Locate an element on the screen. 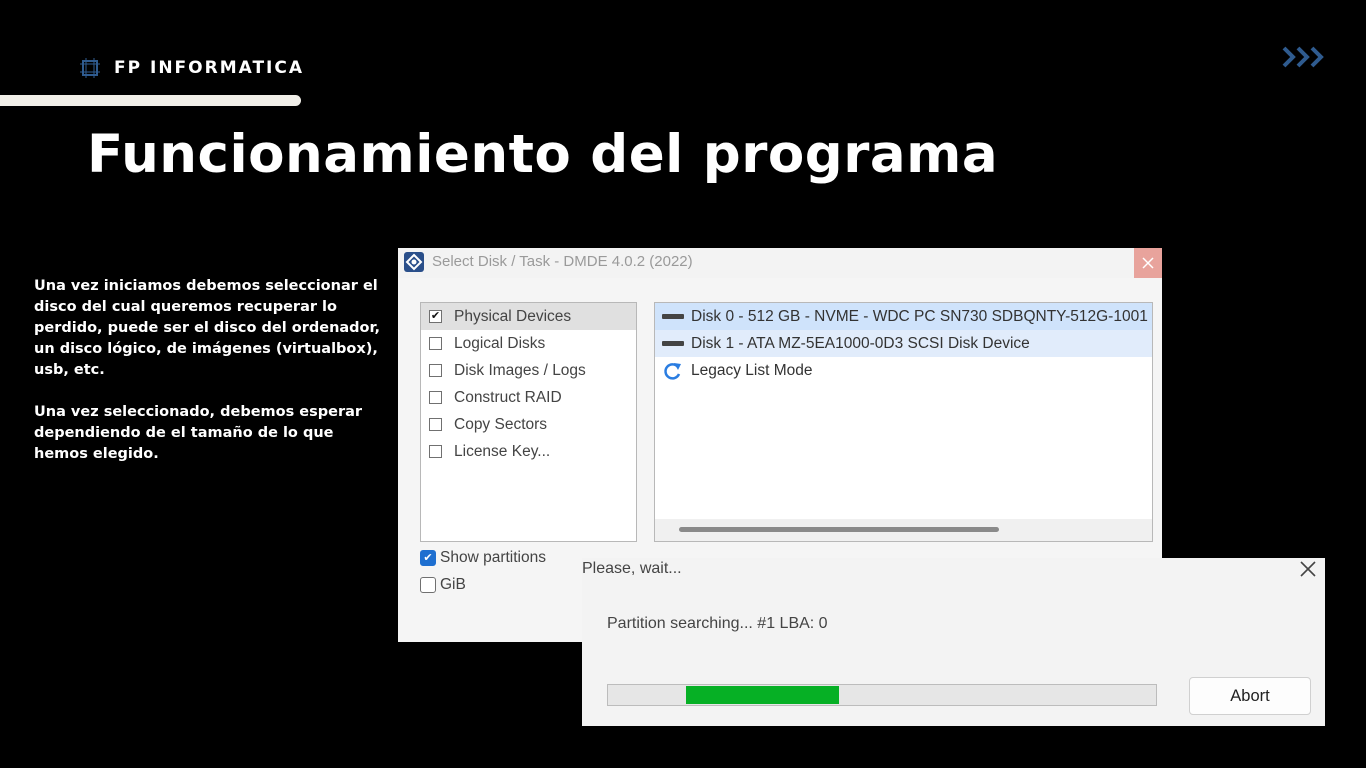 The image size is (1366, 768). grid-frame-icon is located at coordinates (90, 68).